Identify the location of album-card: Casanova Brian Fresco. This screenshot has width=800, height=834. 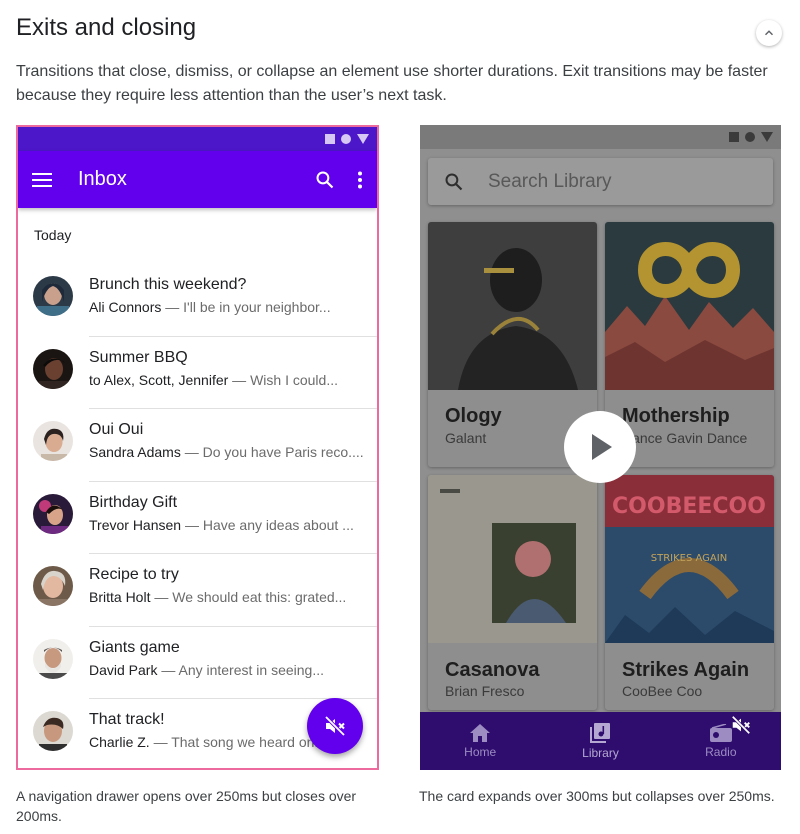
(512, 592).